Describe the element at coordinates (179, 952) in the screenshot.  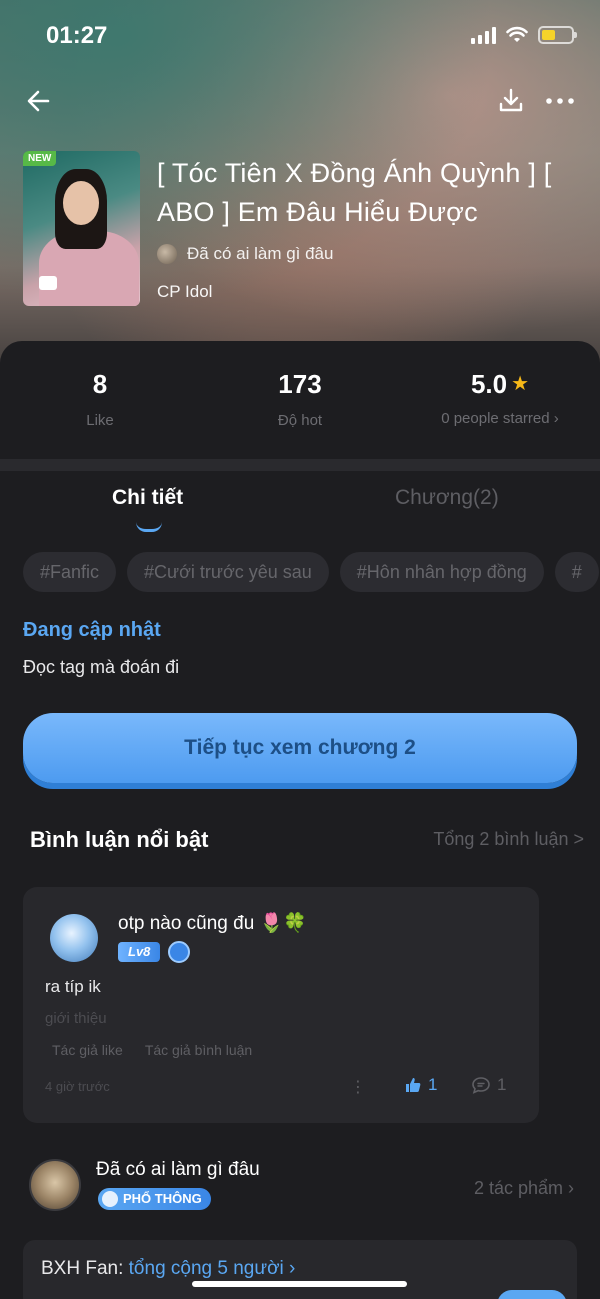
I see `shield-icon` at that location.